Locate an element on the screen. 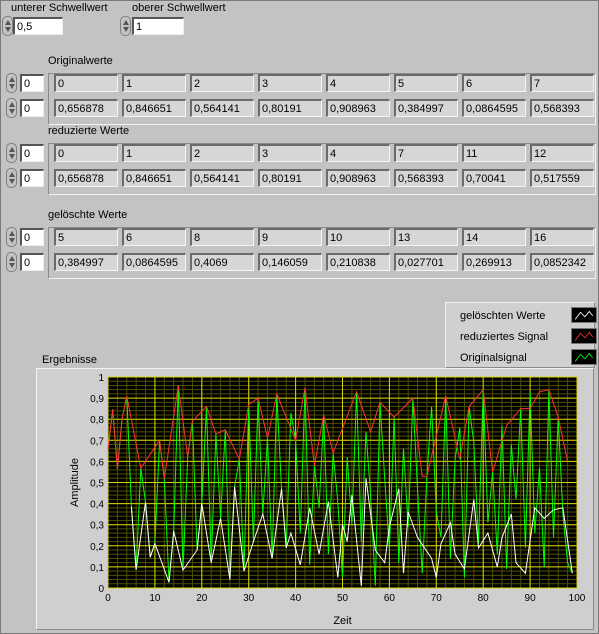 The width and height of the screenshot is (599, 634). array-index-cell: 11 is located at coordinates (494, 153).